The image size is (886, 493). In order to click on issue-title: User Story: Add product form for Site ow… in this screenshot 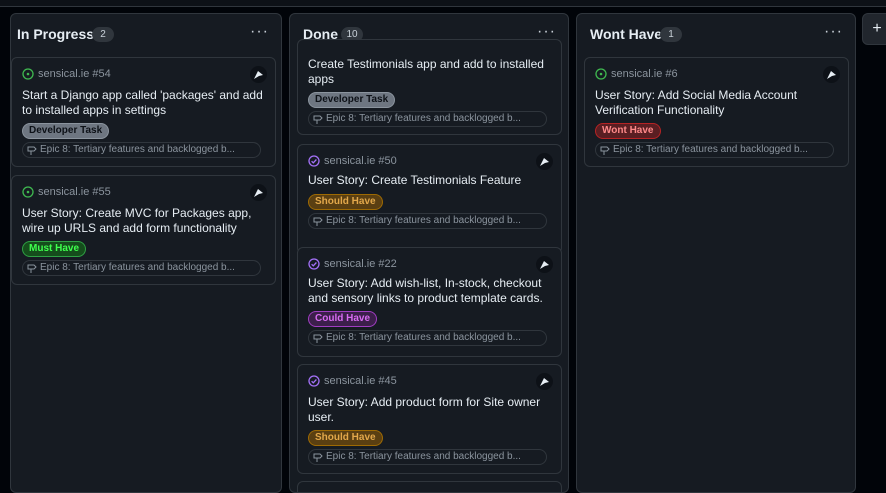, I will do `click(429, 409)`.